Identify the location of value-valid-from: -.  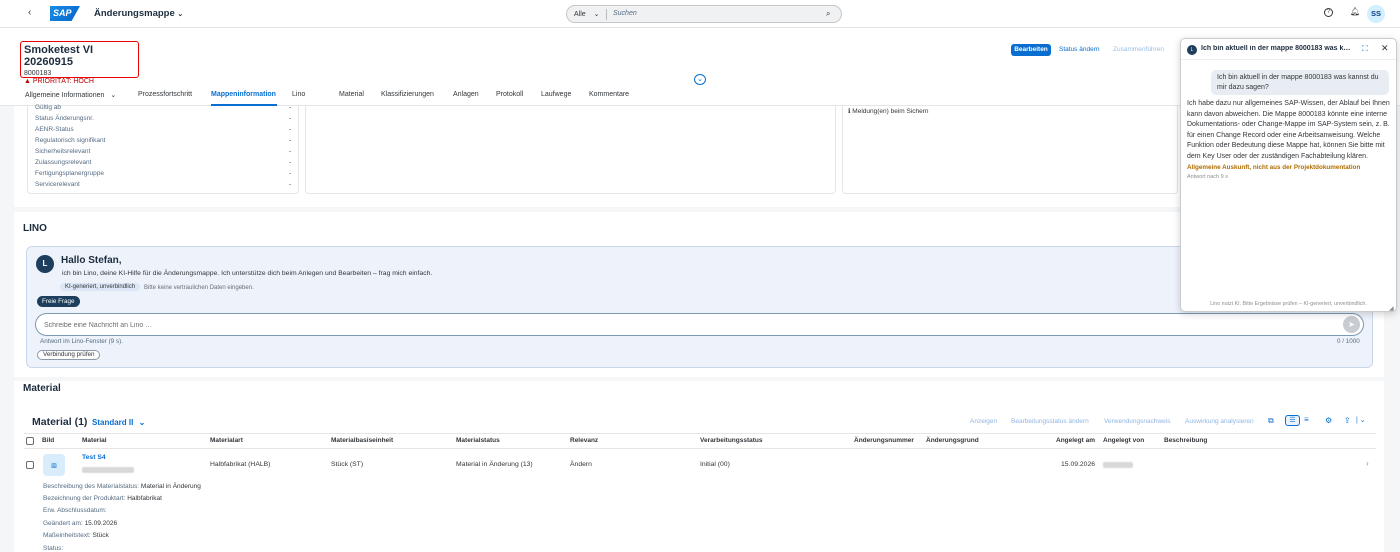
(290, 107).